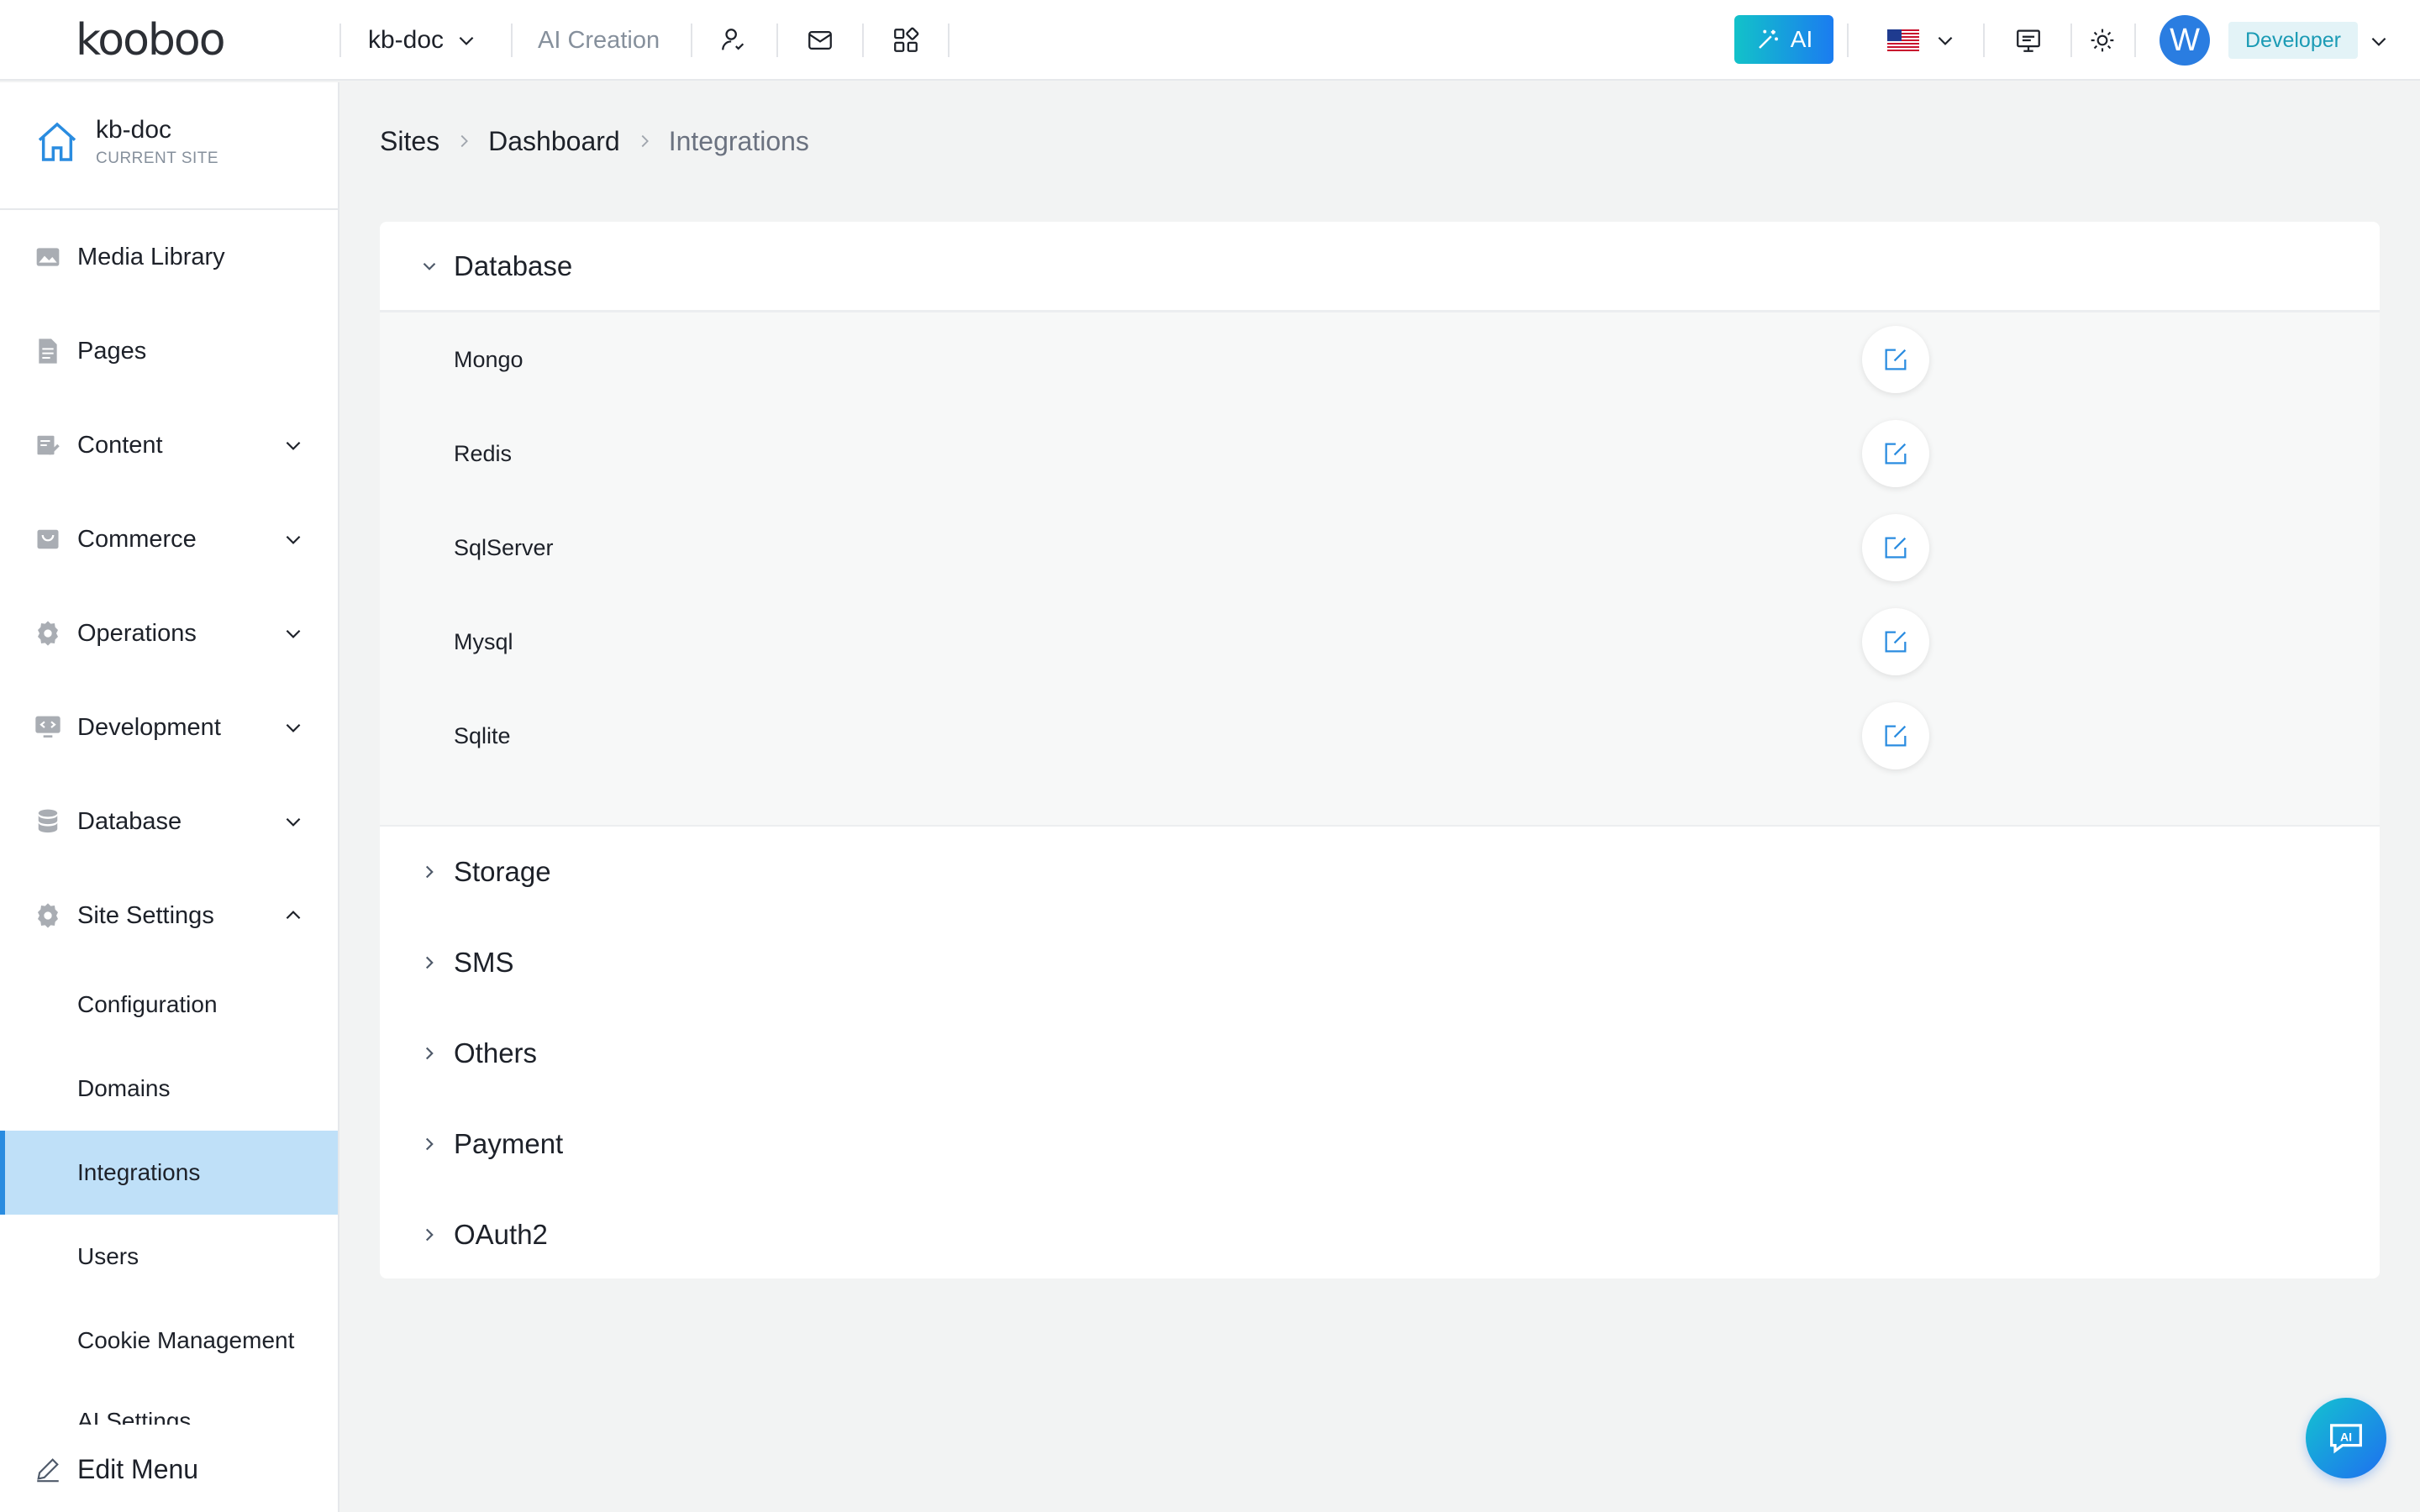 The height and width of the screenshot is (1512, 2420). Describe the element at coordinates (484, 962) in the screenshot. I see `section-title: SMS` at that location.